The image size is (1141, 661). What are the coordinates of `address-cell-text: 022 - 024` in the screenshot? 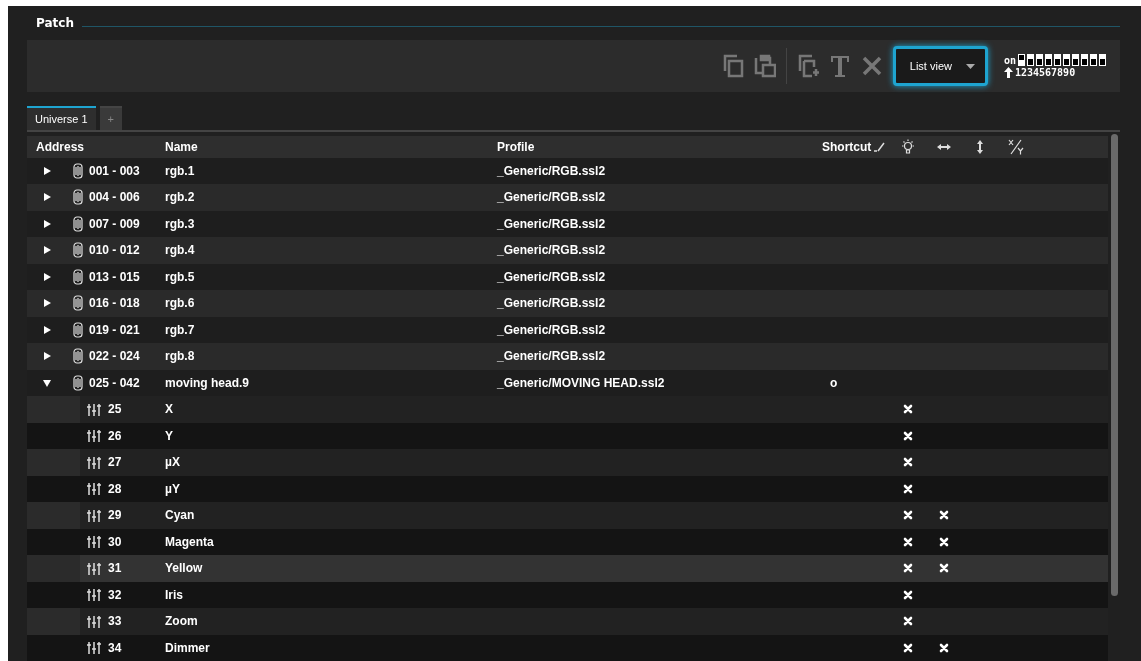 It's located at (115, 356).